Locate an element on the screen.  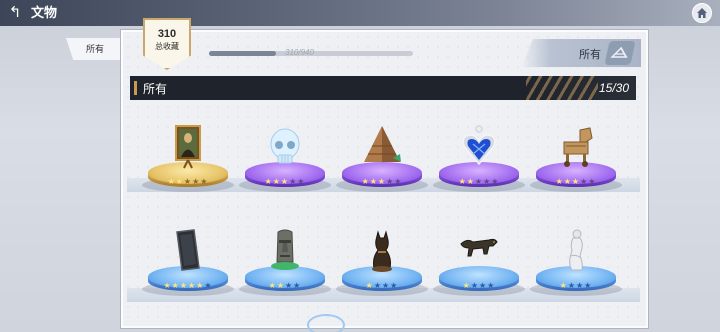
collection-label: 总收藏 is located at coordinates (167, 46).